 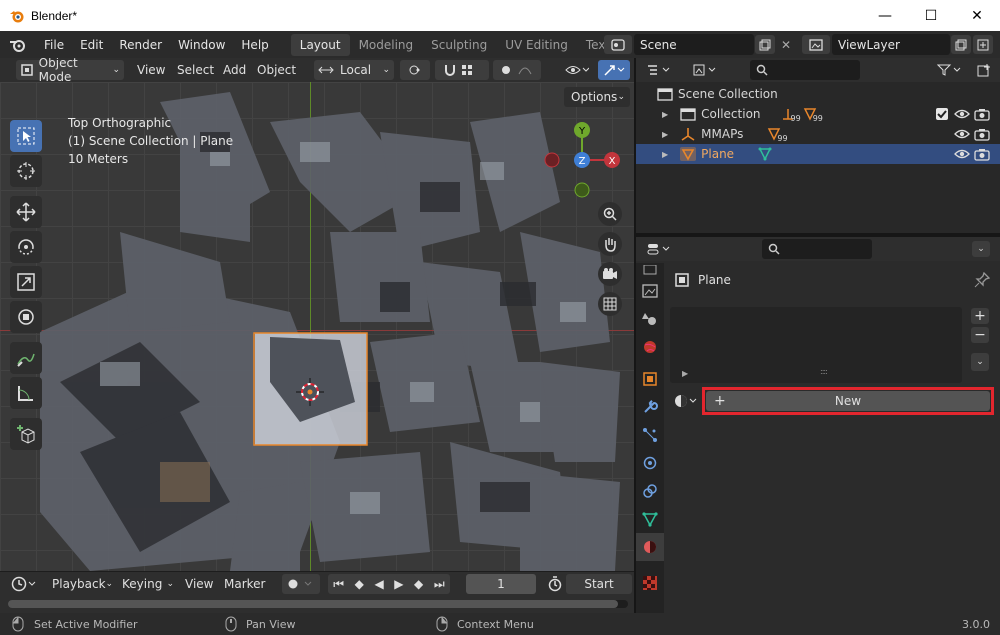 What do you see at coordinates (577, 70) in the screenshot?
I see `visibility-dropdown` at bounding box center [577, 70].